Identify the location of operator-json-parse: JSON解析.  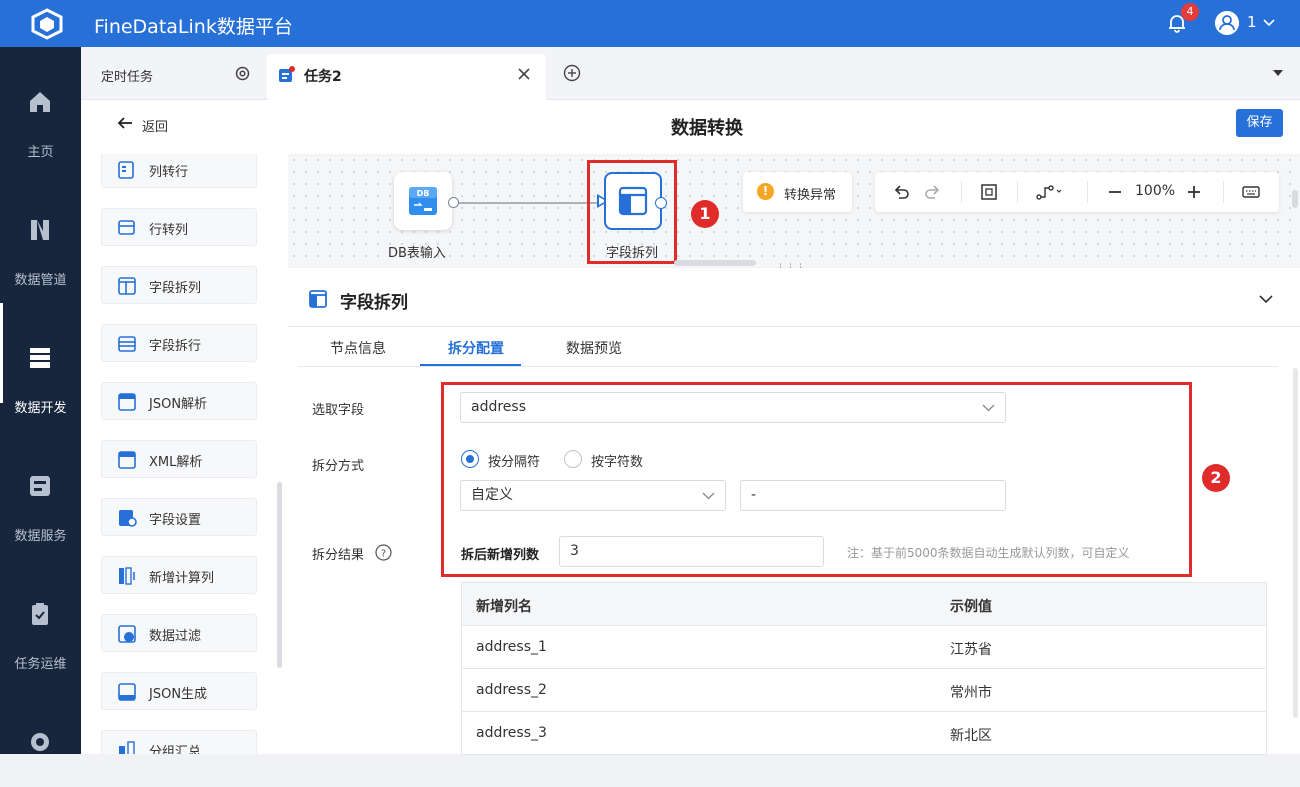
(179, 401).